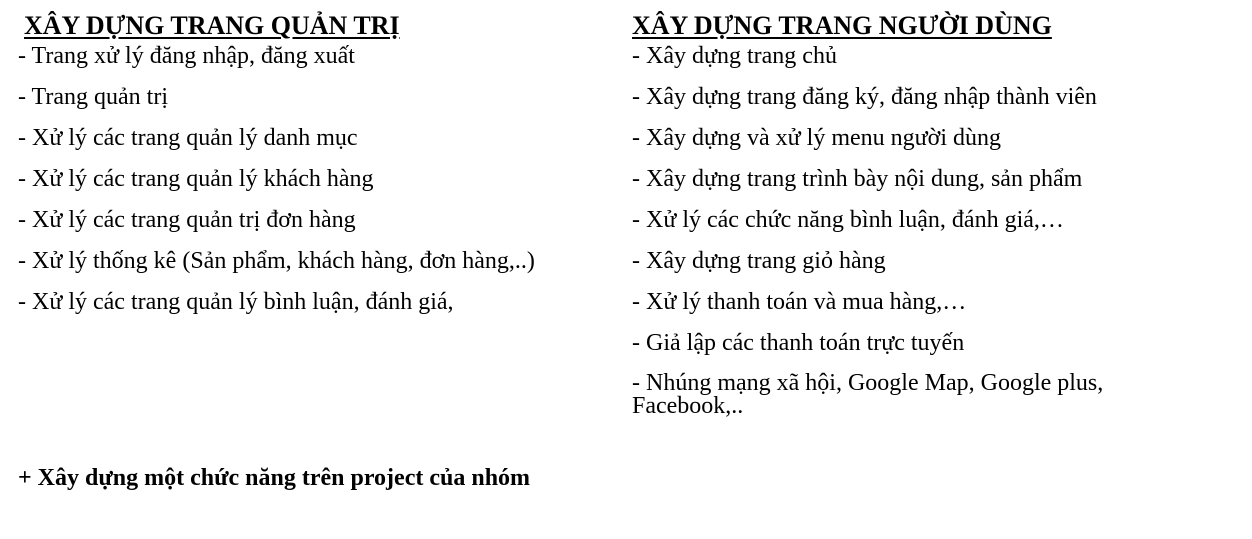  What do you see at coordinates (798, 343) in the screenshot?
I see `user-task-item: - Giả lập các thanh toán trực tuyến` at bounding box center [798, 343].